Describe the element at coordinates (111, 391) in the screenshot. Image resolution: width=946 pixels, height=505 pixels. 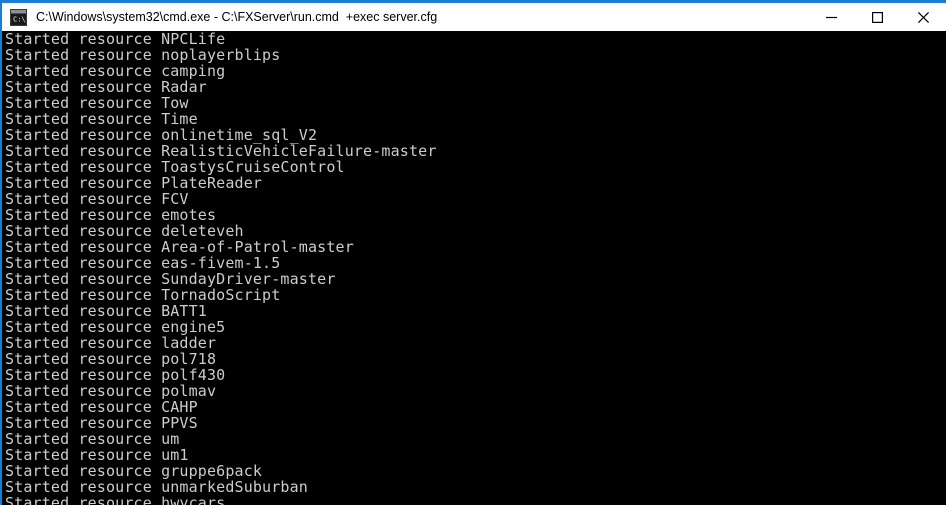
I see `console-line: Started resource polmav` at that location.